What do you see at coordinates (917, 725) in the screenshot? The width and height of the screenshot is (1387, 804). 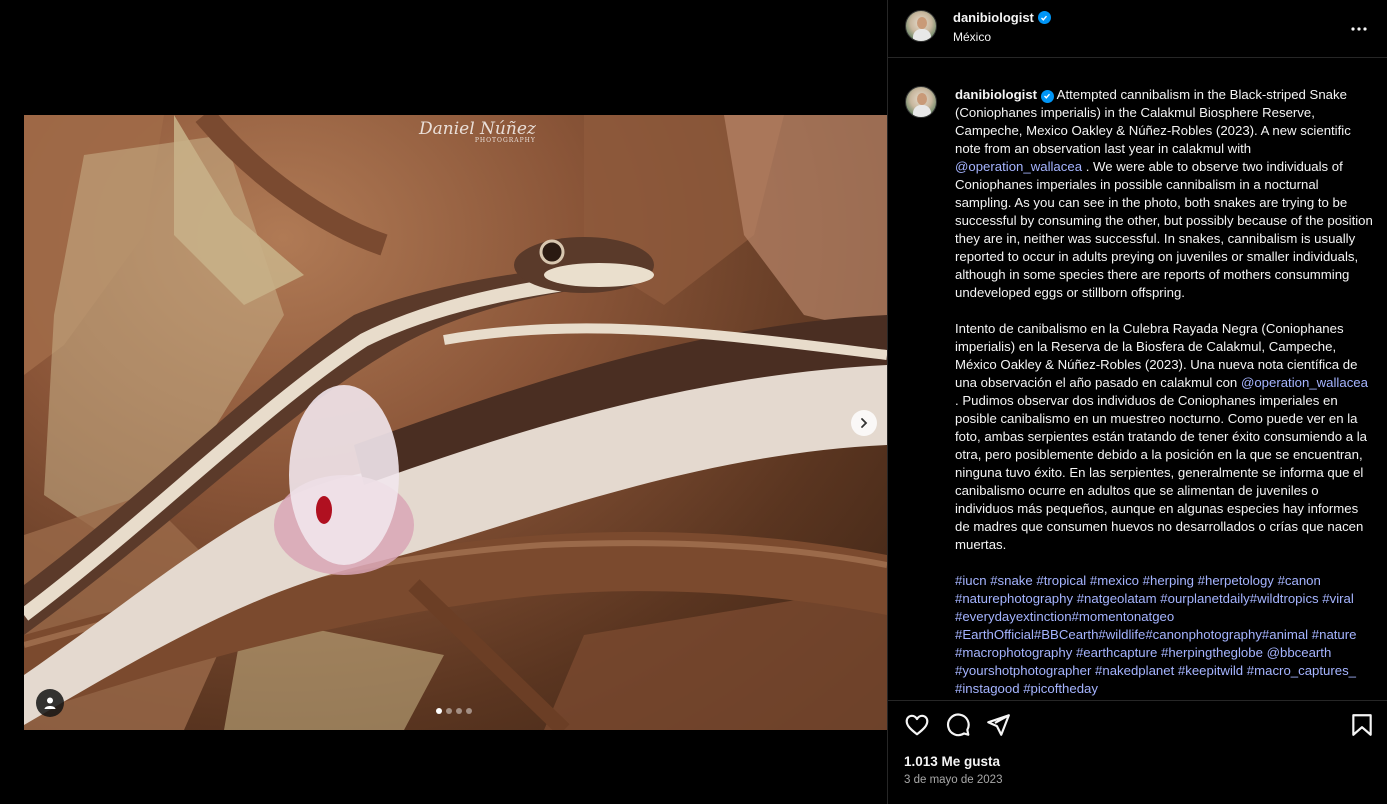 I see `heart-icon` at bounding box center [917, 725].